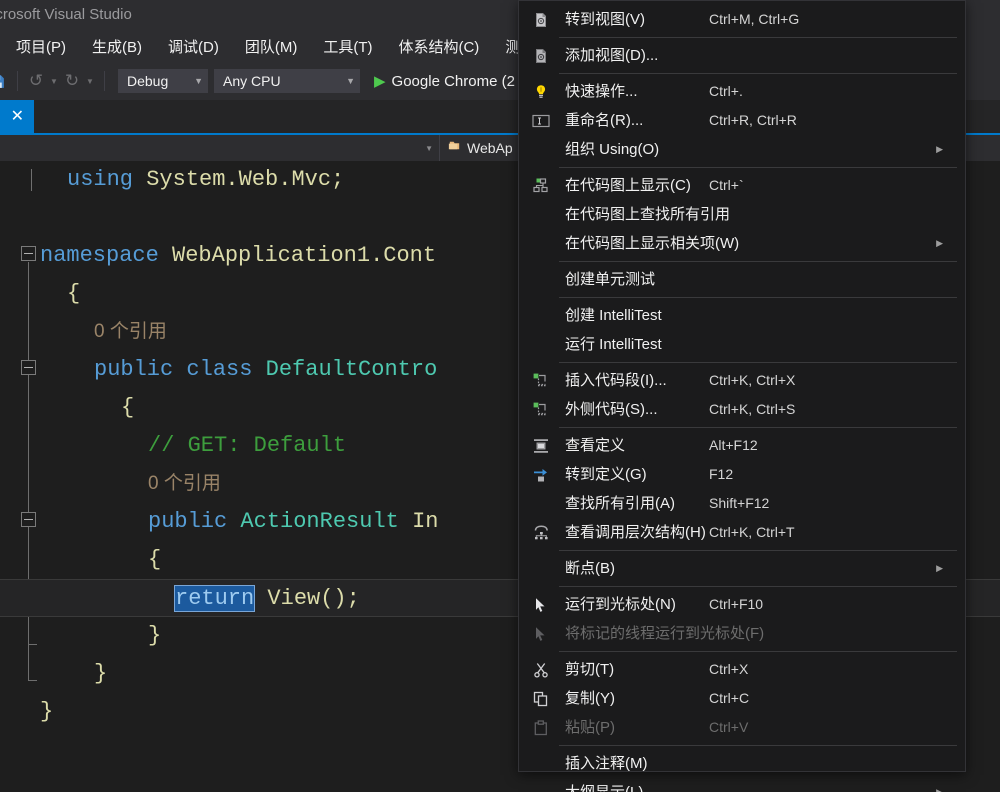  What do you see at coordinates (271, 46) in the screenshot?
I see `menu-team: 团队(M)` at bounding box center [271, 46].